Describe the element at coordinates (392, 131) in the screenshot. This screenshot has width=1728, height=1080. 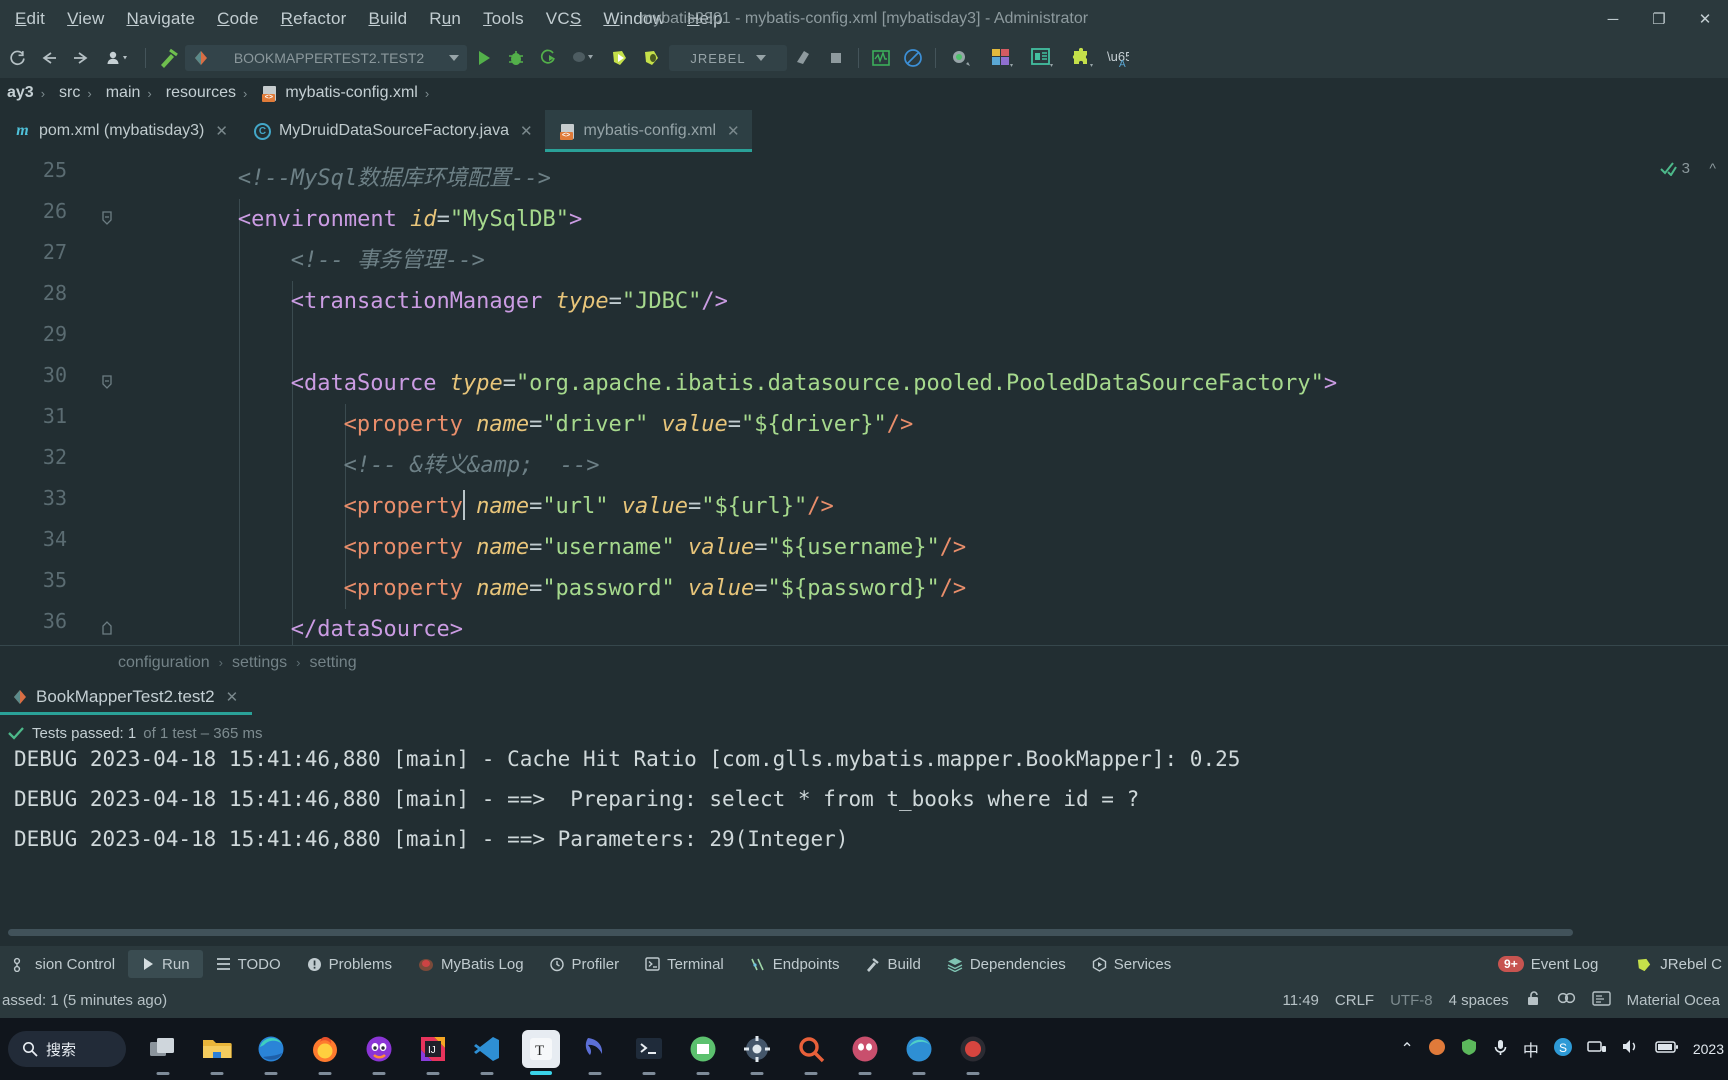
I see `editor-tab-mydruiddatasourcefactory: C MyDruidDataSourceFactory.java ✕` at that location.